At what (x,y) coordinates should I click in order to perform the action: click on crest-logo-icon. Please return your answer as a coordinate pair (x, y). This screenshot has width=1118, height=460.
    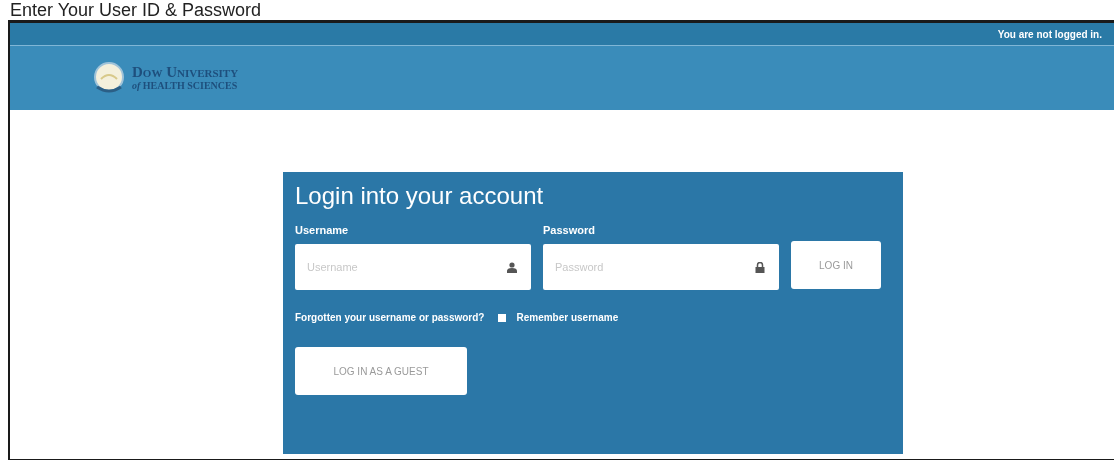
    Looking at the image, I should click on (109, 78).